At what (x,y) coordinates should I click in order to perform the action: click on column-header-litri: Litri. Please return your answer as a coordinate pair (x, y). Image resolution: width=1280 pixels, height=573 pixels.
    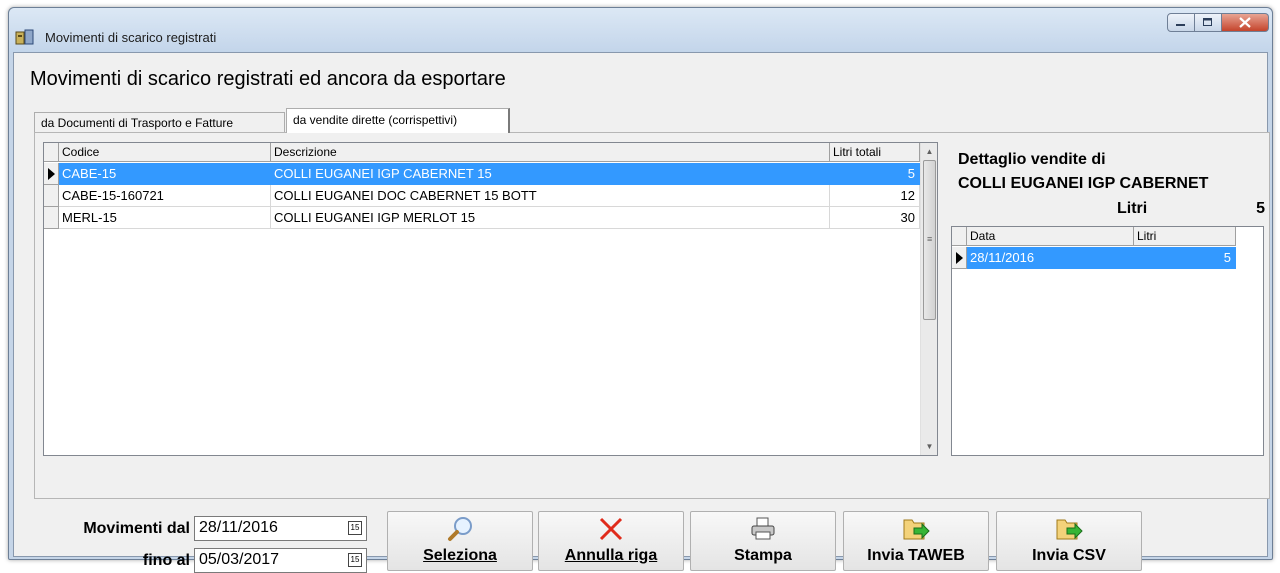
    Looking at the image, I should click on (1185, 236).